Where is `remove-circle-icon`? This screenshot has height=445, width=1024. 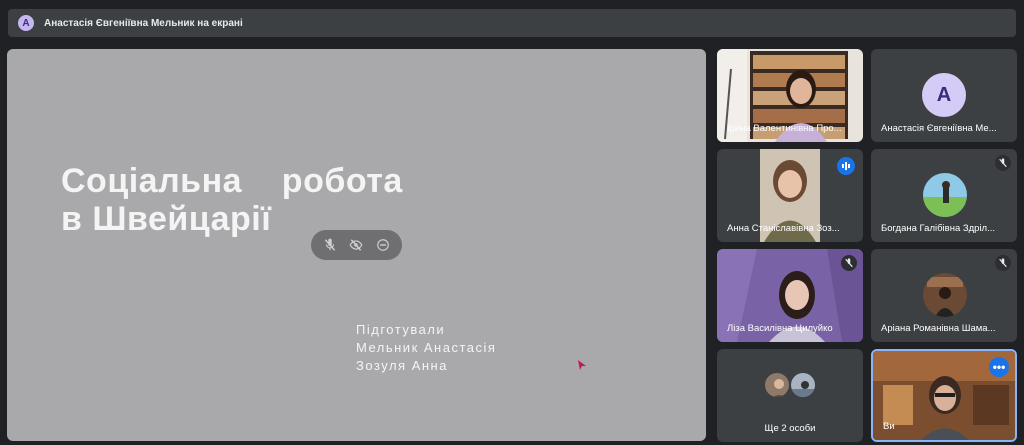 remove-circle-icon is located at coordinates (383, 245).